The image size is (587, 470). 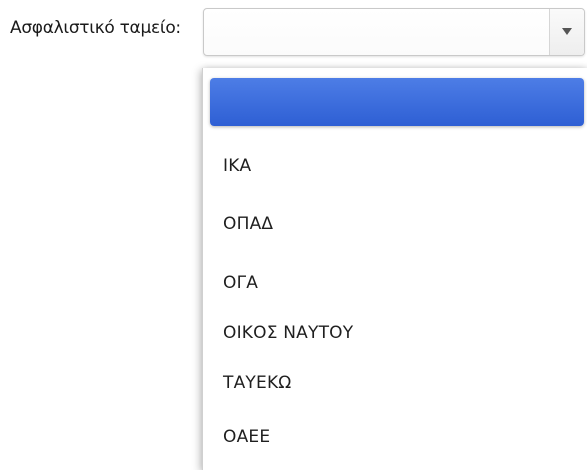 I want to click on dropdown-option-empty-highlighted, so click(x=397, y=102).